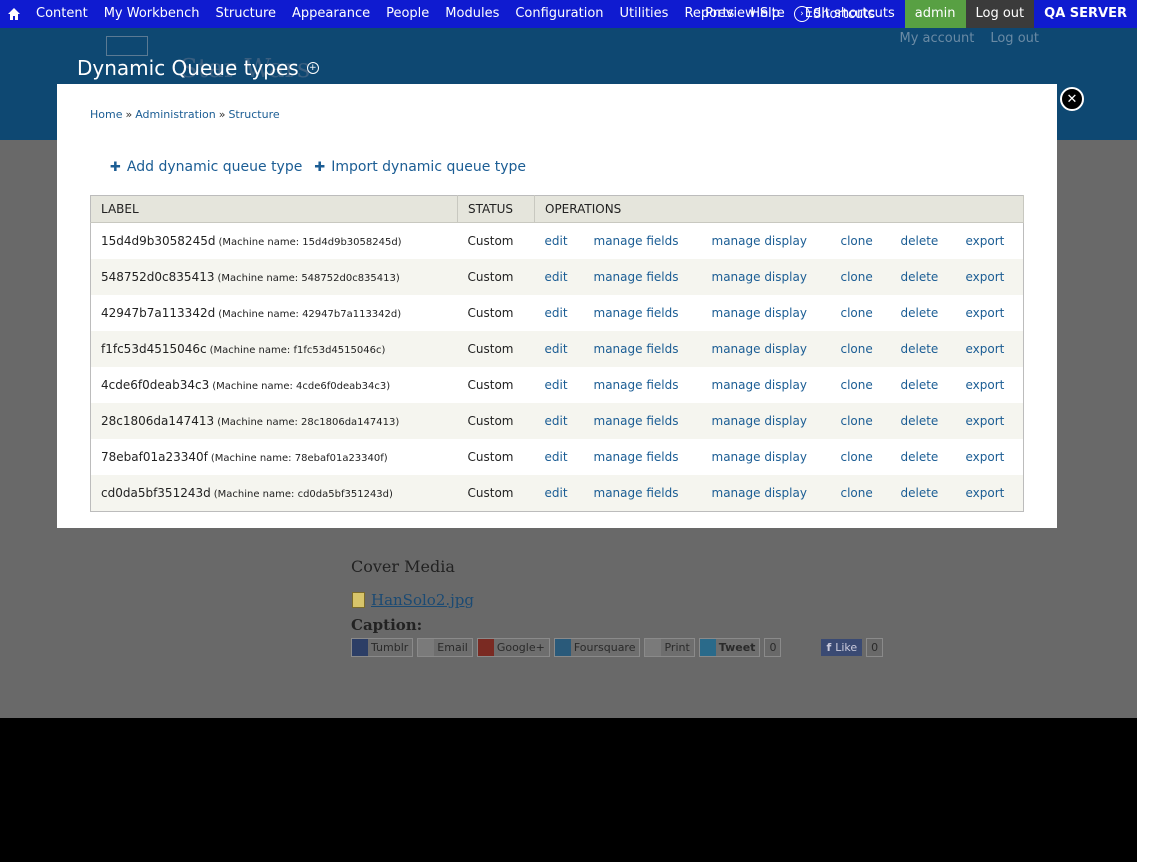 The image size is (1152, 862). I want to click on breadcrumb-home: Home, so click(106, 114).